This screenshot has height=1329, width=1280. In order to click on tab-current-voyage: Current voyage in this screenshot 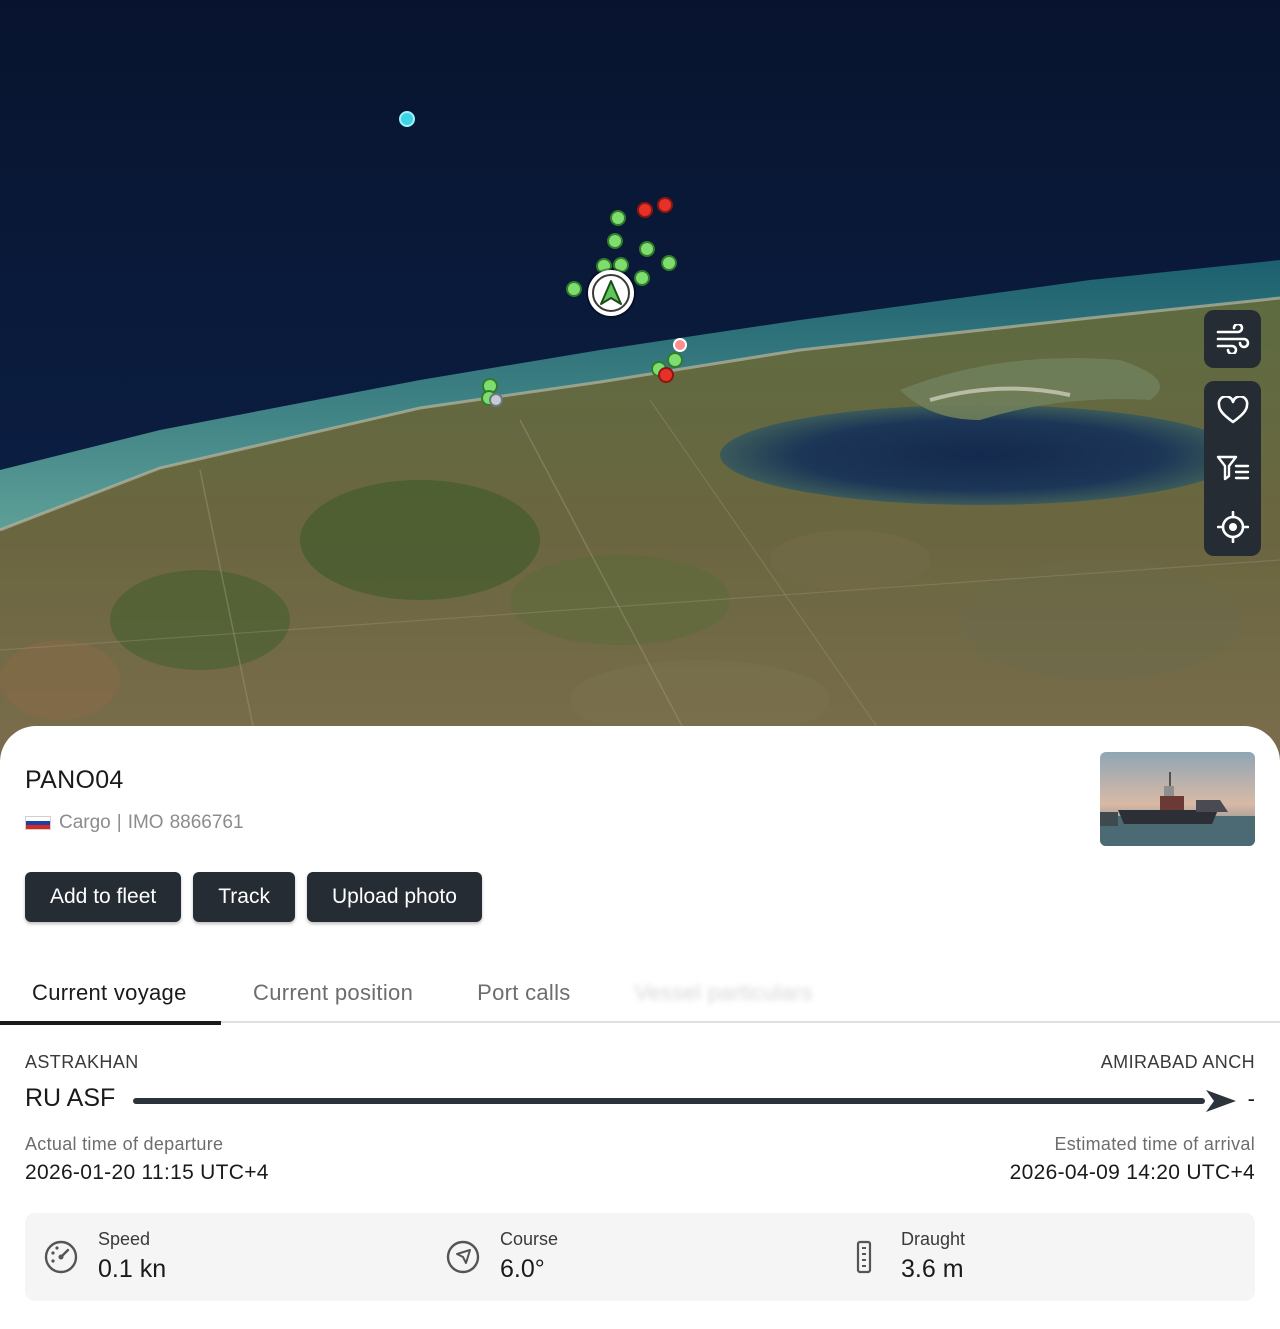, I will do `click(110, 993)`.